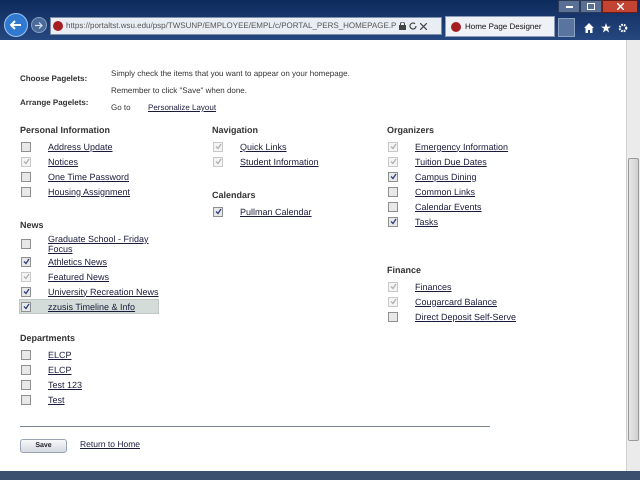  I want to click on section-heading: Departments, so click(48, 338).